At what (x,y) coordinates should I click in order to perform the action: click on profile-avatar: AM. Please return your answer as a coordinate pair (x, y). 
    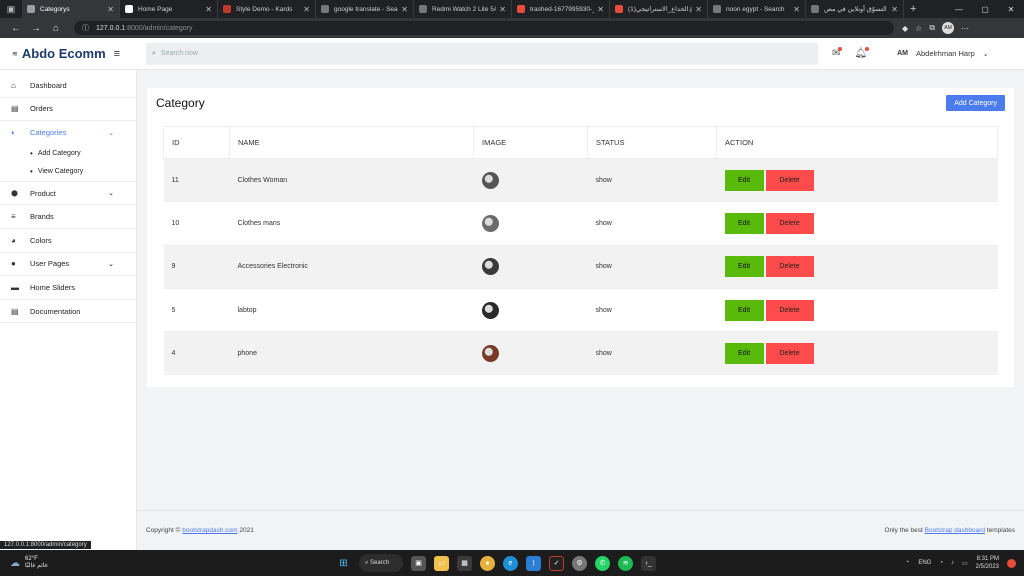
    Looking at the image, I should click on (948, 28).